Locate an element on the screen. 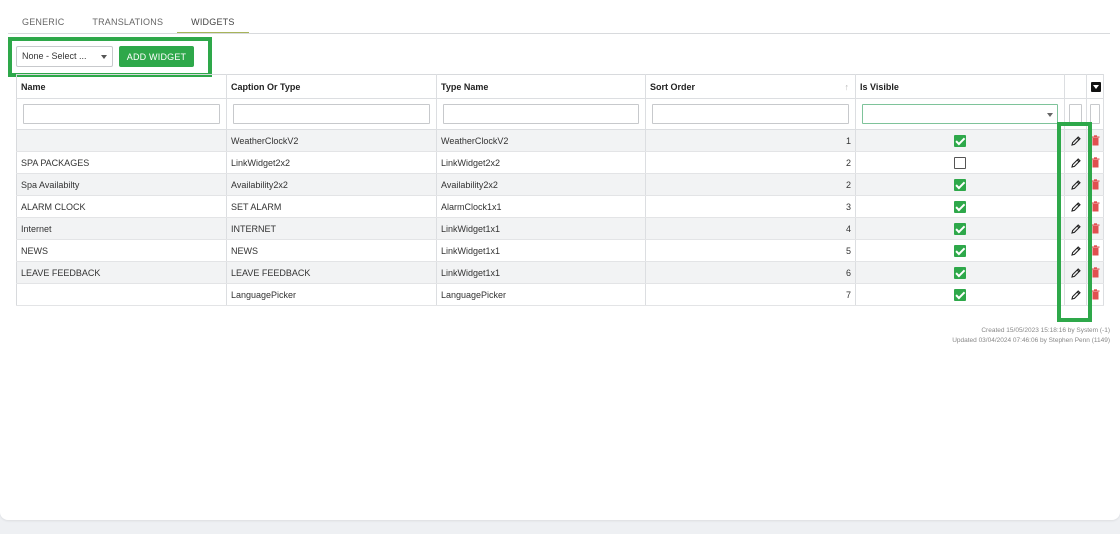 The height and width of the screenshot is (534, 1120). column-header-caption: Caption Or Type is located at coordinates (331, 86).